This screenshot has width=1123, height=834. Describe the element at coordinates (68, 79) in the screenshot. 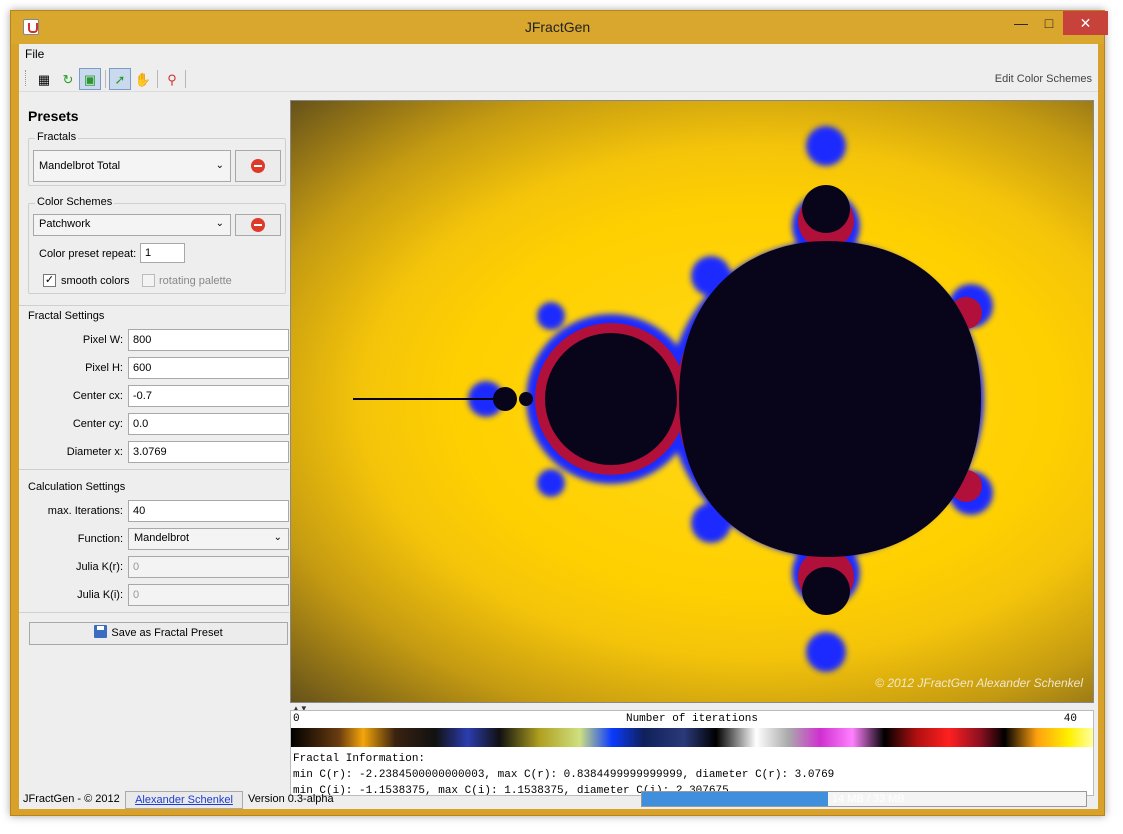

I see `refresh-icon: ↻` at that location.